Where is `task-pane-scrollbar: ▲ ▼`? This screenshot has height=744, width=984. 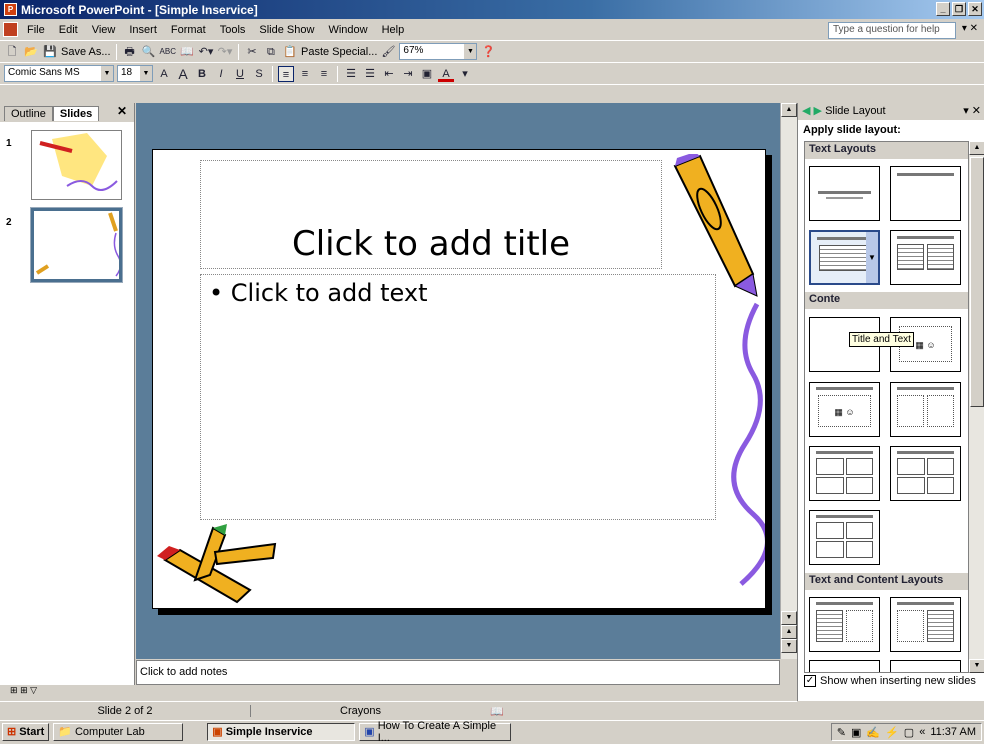 task-pane-scrollbar: ▲ ▼ is located at coordinates (976, 407).